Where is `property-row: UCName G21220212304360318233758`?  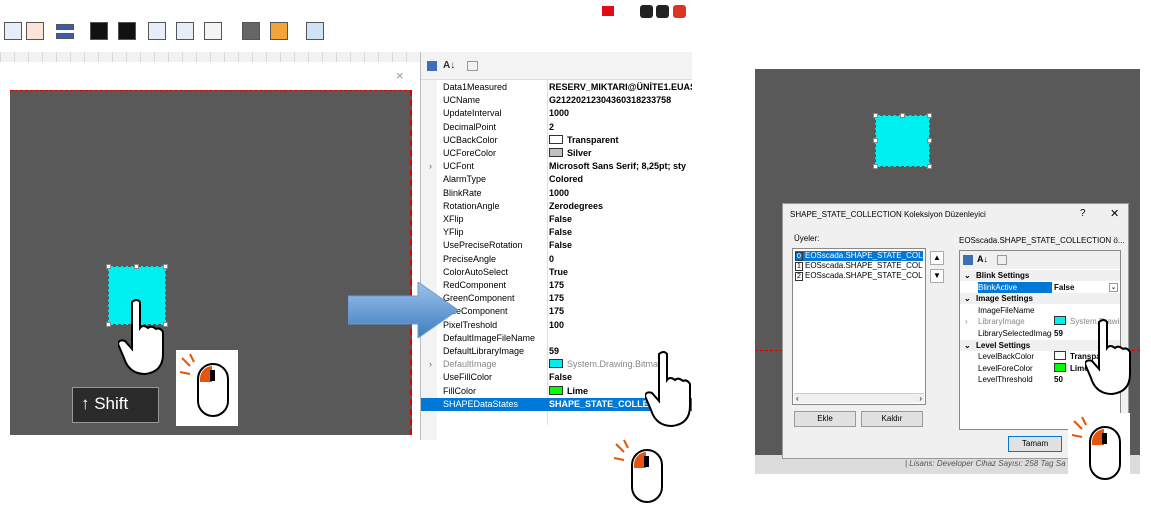
property-row: UCName G21220212304360318233758 is located at coordinates (556, 100).